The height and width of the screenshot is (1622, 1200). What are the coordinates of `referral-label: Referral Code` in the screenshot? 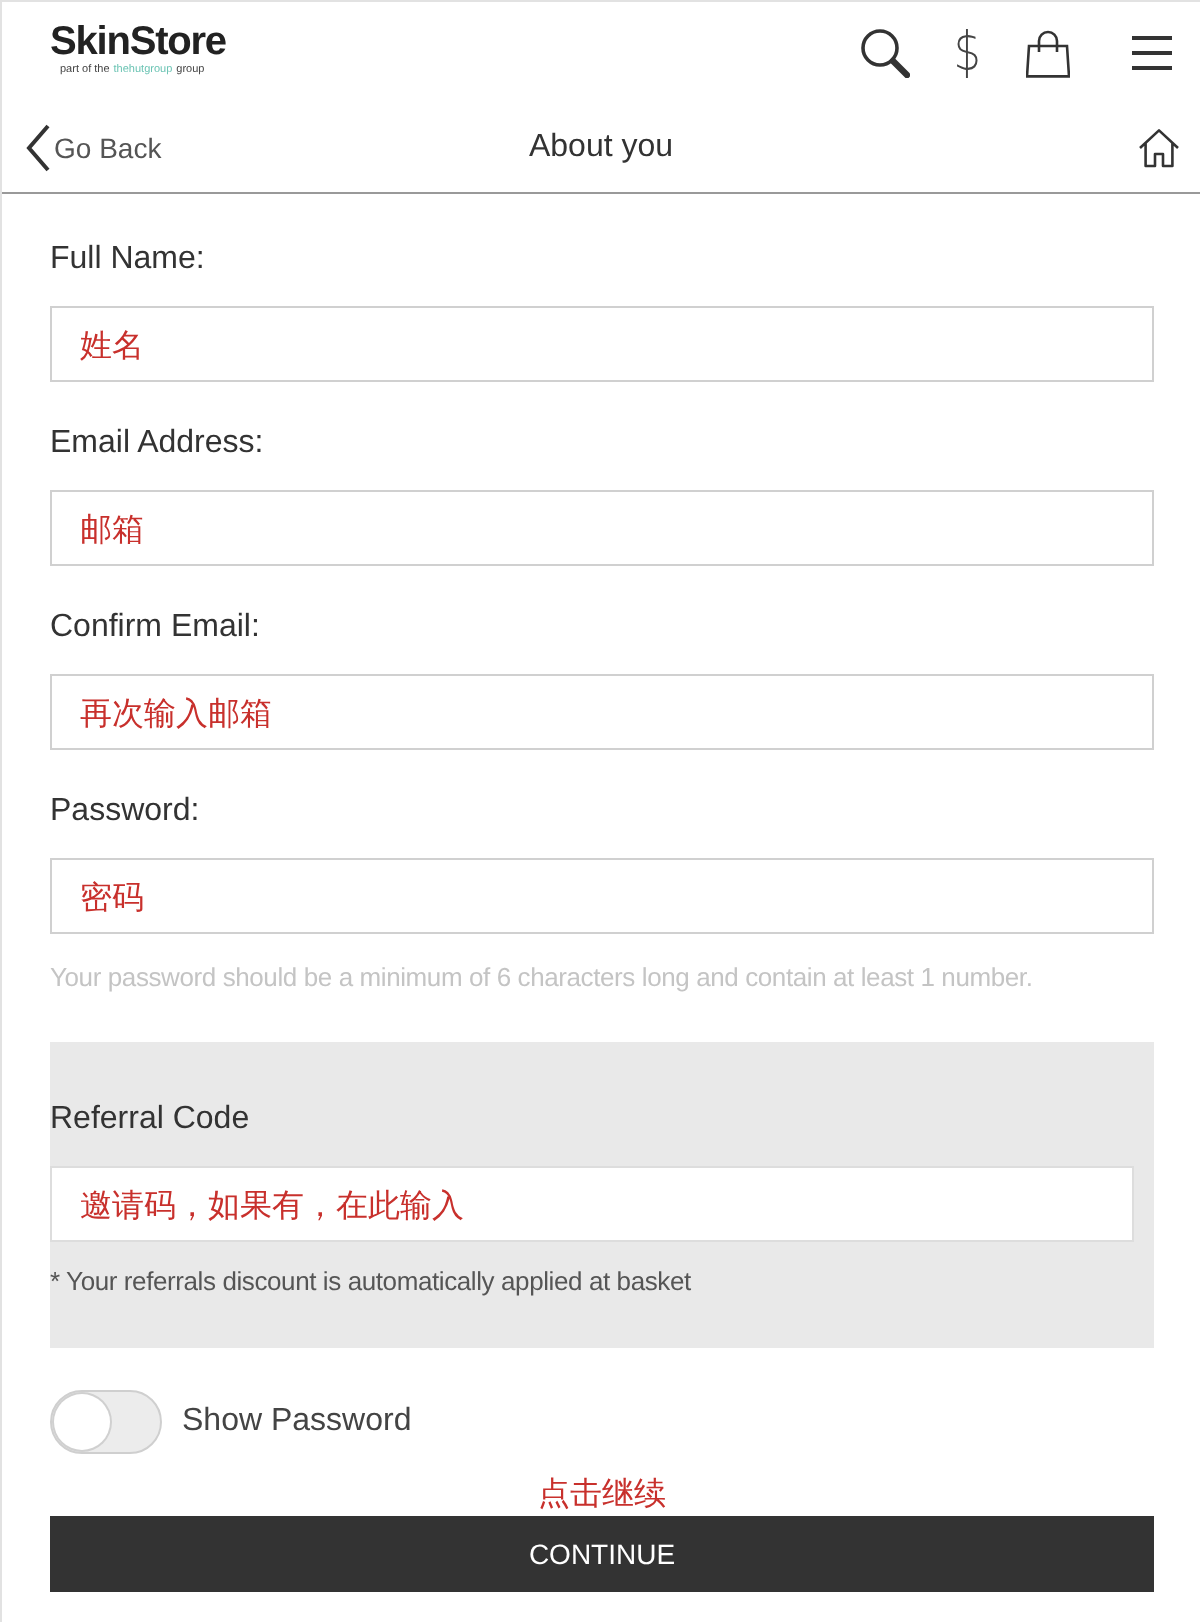 It's located at (150, 1120).